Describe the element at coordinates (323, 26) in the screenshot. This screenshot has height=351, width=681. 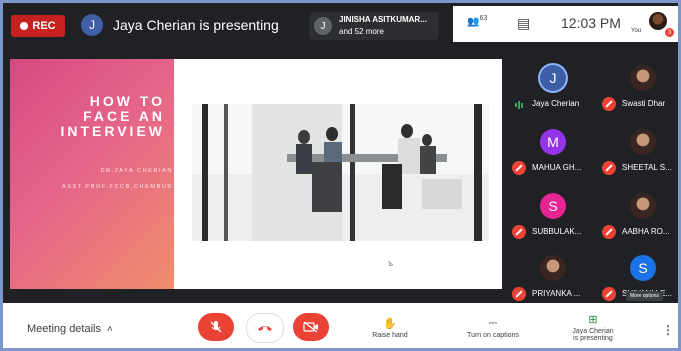
I see `chip-avatar: J` at that location.